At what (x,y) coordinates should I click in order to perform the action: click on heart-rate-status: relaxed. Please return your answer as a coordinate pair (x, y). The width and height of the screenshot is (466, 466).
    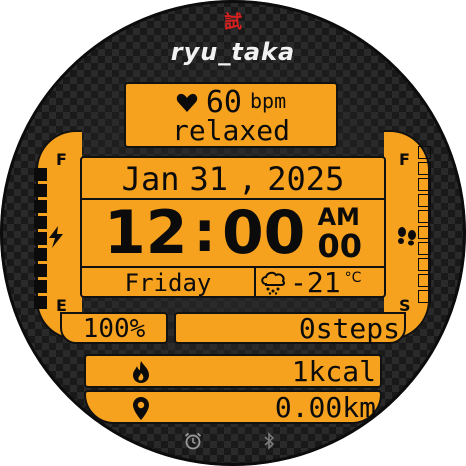
    Looking at the image, I should click on (230, 130).